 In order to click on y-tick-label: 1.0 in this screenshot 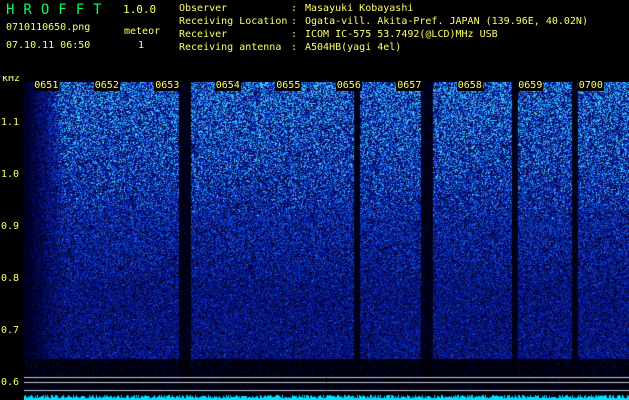, I will do `click(10, 174)`.